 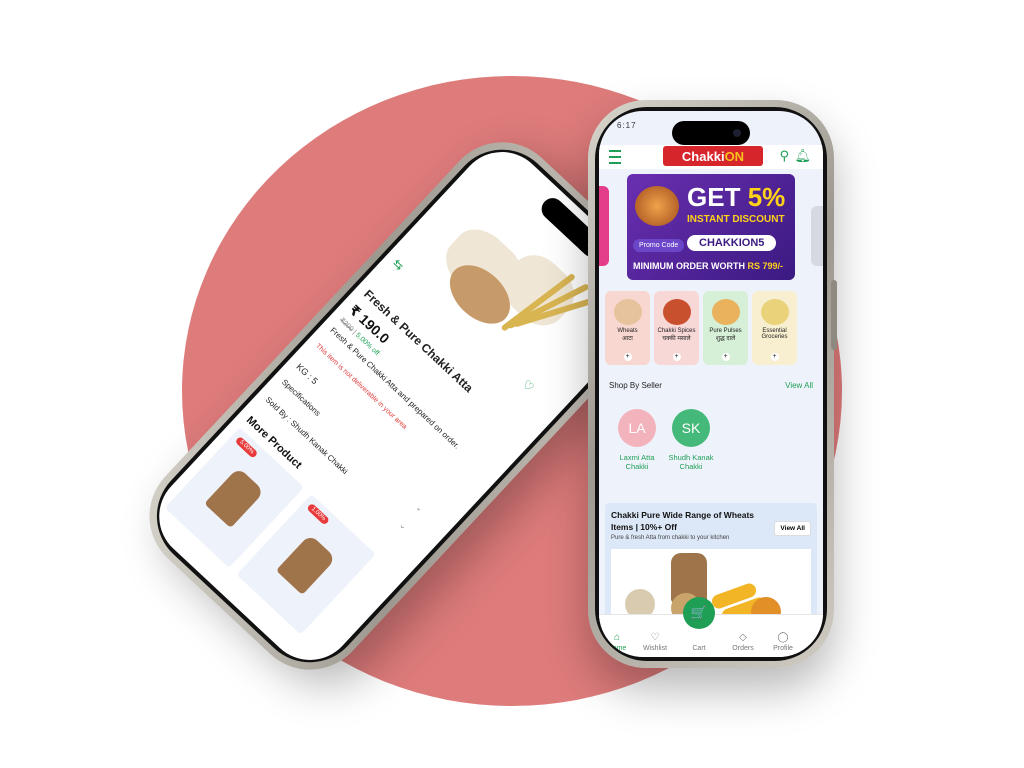 What do you see at coordinates (527, 386) in the screenshot?
I see `wishlist-heart-icon: ♡` at bounding box center [527, 386].